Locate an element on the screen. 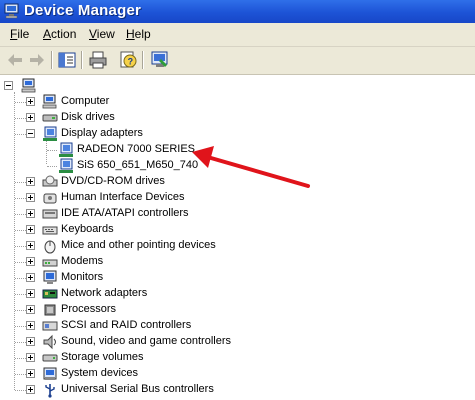  tree-item-label: Keyboards is located at coordinates (87, 229).